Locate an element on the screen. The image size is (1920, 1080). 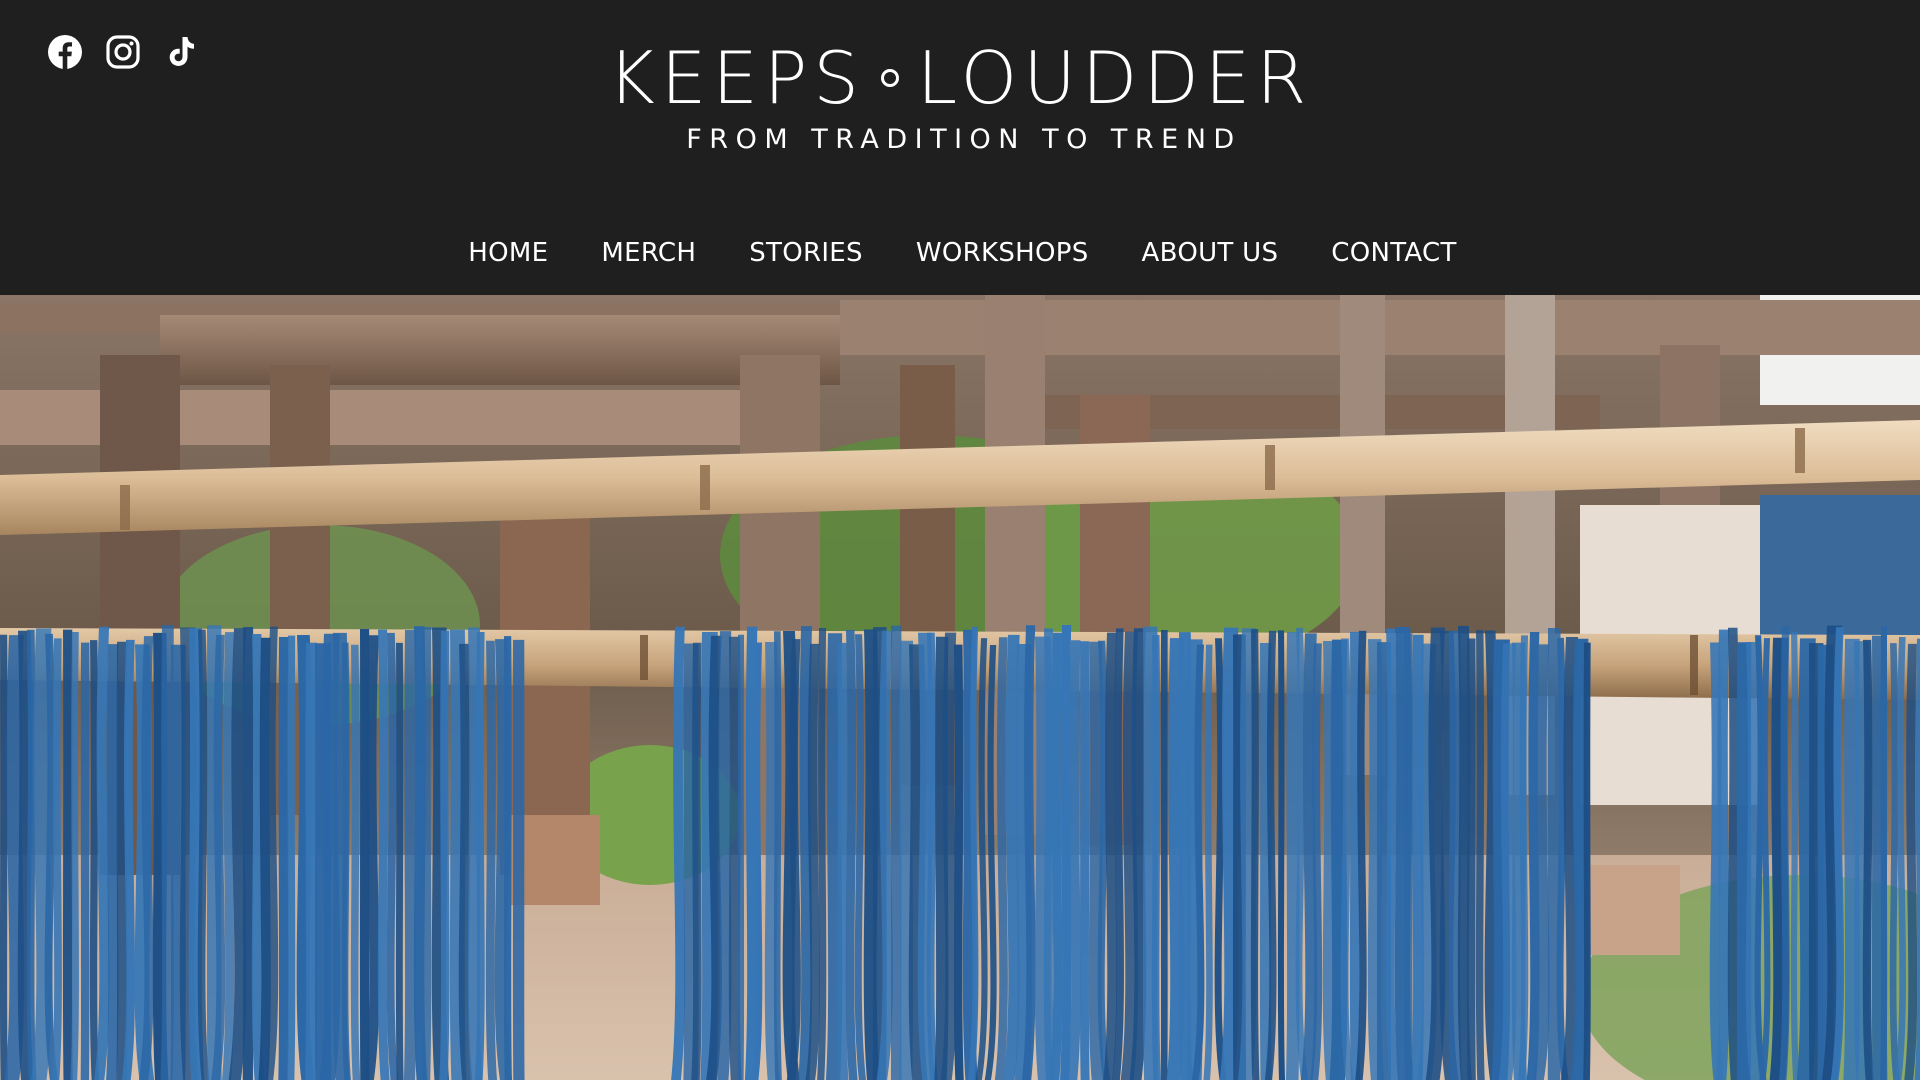
nav-workshops: WORKSHOPS is located at coordinates (1002, 253).